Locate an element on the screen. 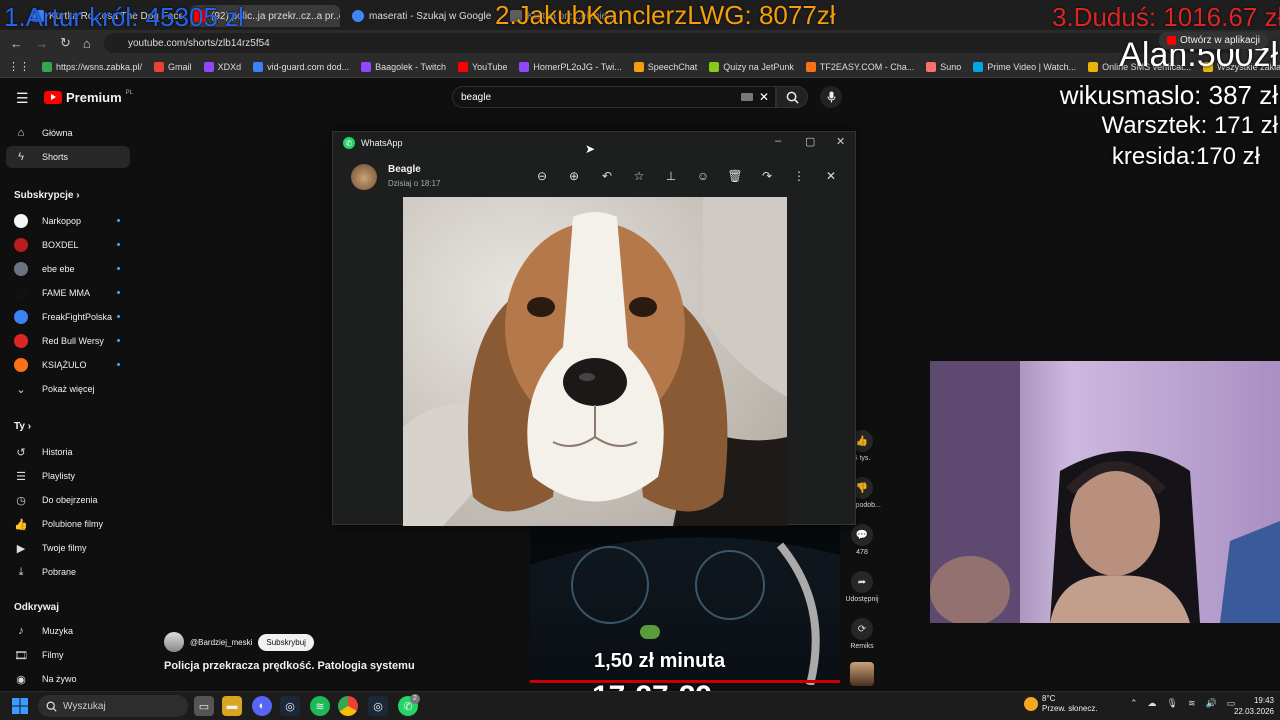  forward-icon: ↷ is located at coordinates (767, 176).